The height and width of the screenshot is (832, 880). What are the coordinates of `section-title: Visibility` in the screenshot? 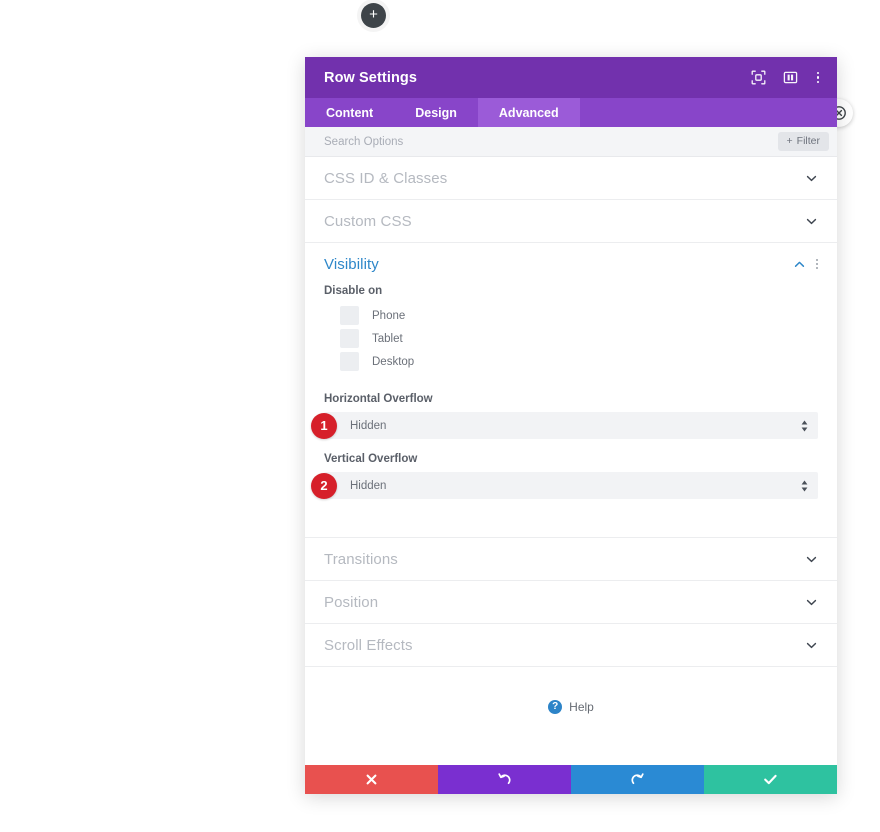 It's located at (351, 264).